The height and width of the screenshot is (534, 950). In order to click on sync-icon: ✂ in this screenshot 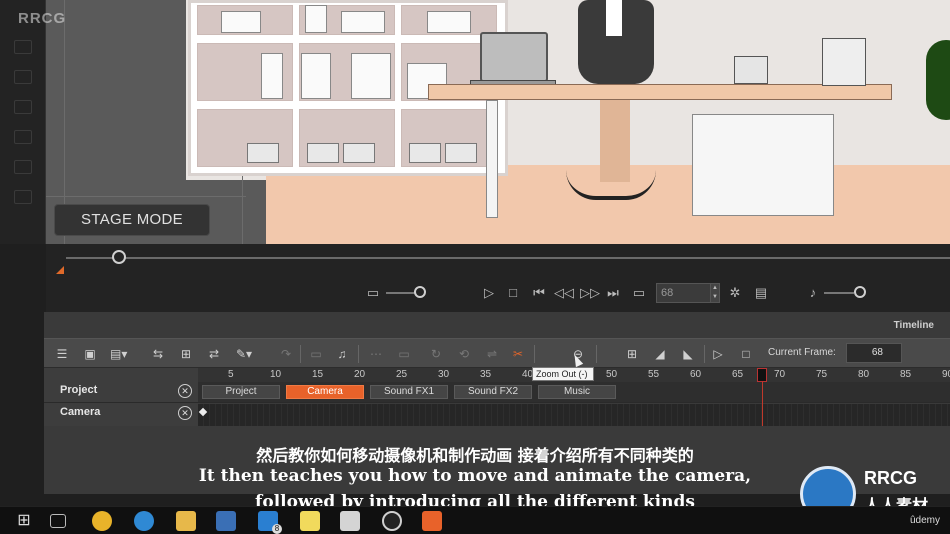, I will do `click(518, 354)`.